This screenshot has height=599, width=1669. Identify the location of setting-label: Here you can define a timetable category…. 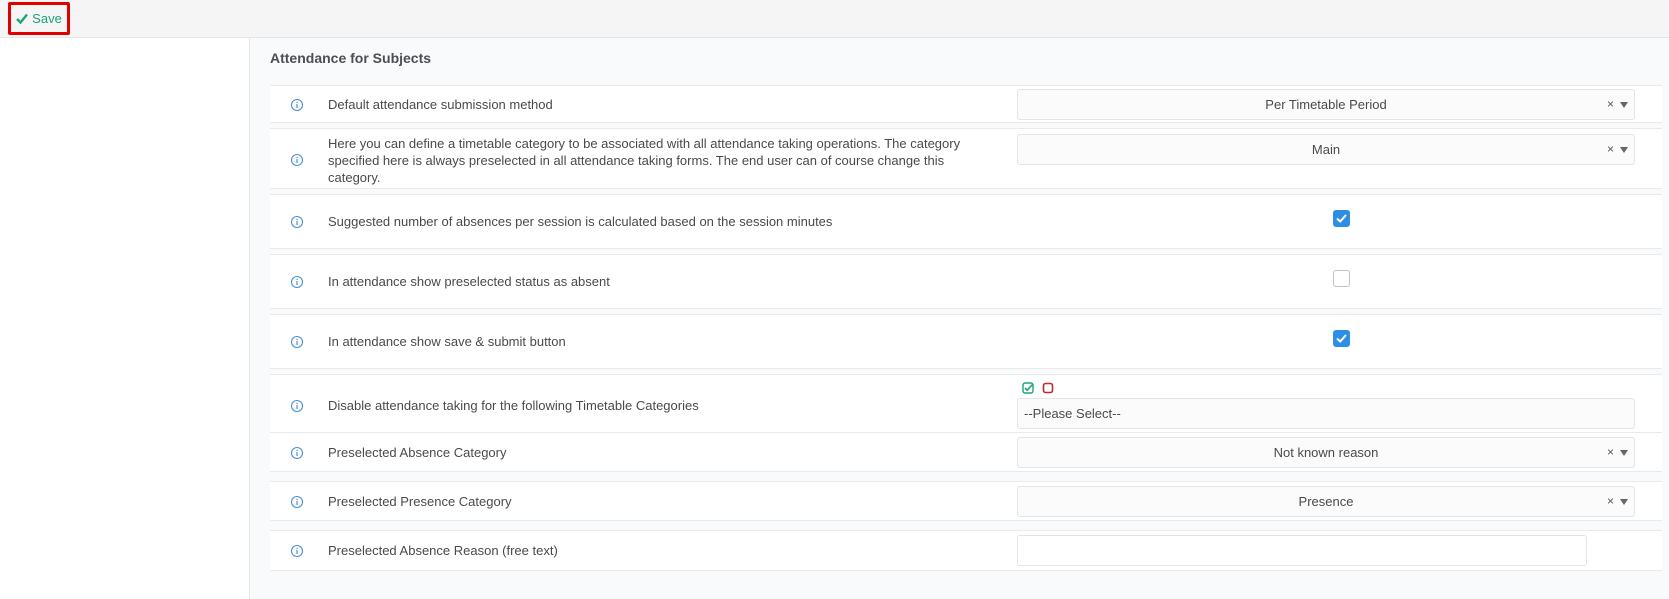
(644, 160).